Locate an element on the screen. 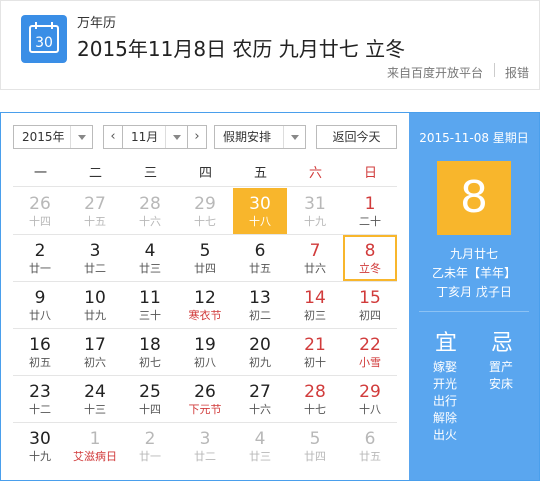 The height and width of the screenshot is (481, 540). day-cell: 27 十五 is located at coordinates (95, 211).